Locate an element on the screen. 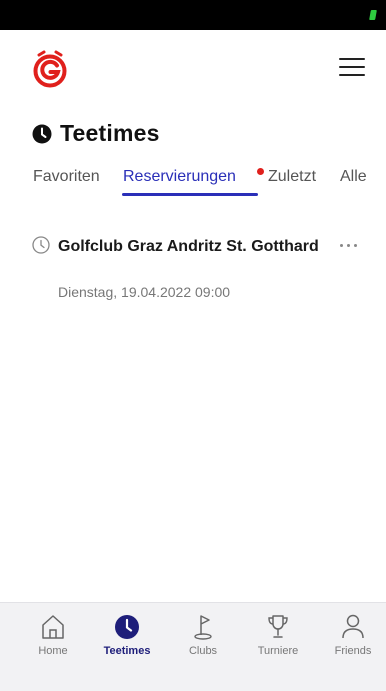 The width and height of the screenshot is (386, 691). nav-label-turniere: Turniere is located at coordinates (278, 651).